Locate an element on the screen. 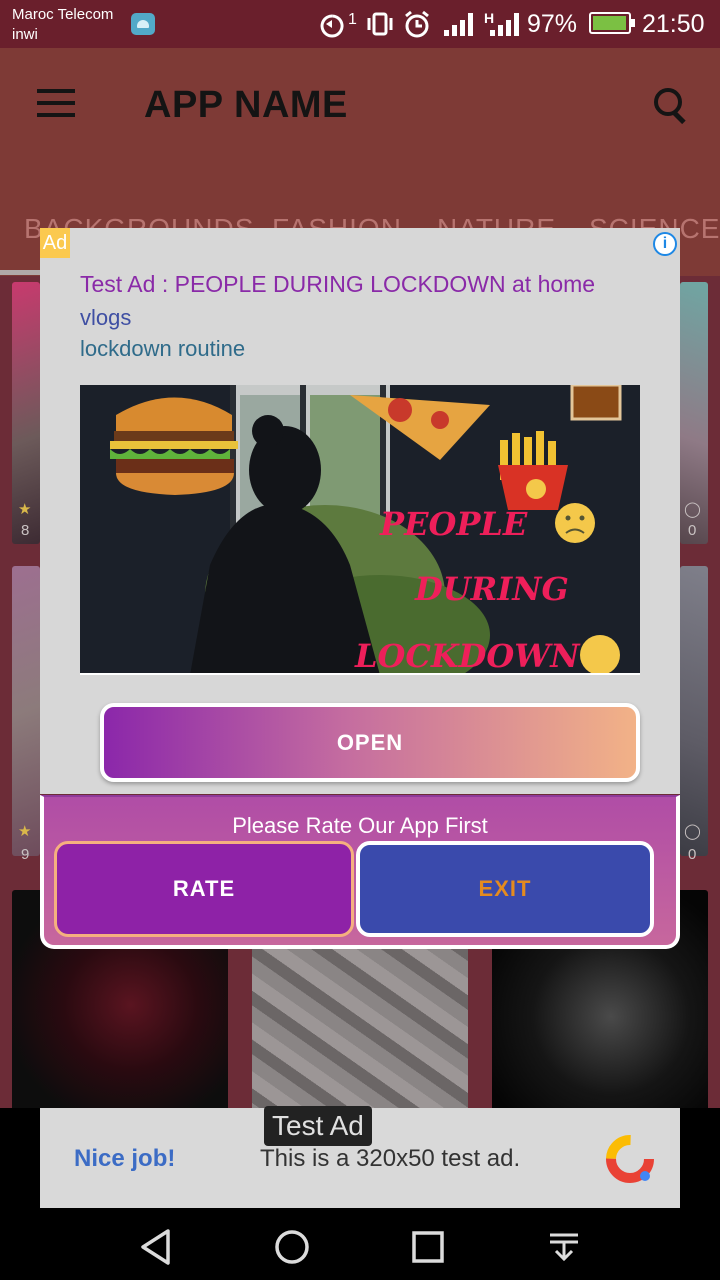 The width and height of the screenshot is (720, 1280). hotspot-icon is located at coordinates (332, 26).